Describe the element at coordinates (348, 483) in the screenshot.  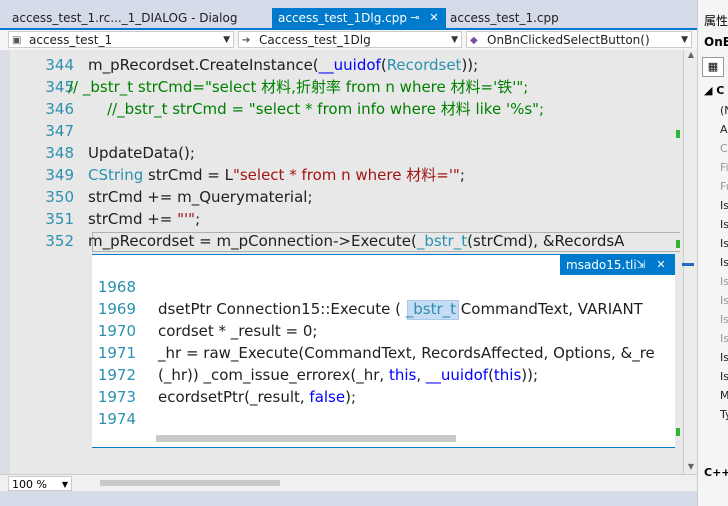
I see `editor-bottom-bar: 100 % ▼` at that location.